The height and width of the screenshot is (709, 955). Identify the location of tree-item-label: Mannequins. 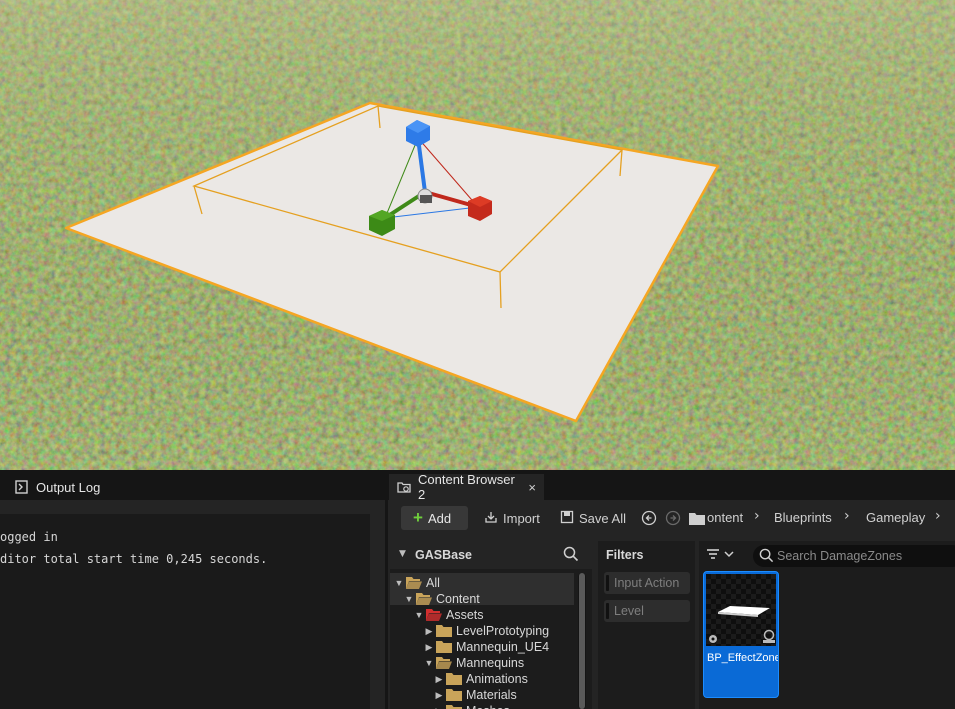
(490, 663).